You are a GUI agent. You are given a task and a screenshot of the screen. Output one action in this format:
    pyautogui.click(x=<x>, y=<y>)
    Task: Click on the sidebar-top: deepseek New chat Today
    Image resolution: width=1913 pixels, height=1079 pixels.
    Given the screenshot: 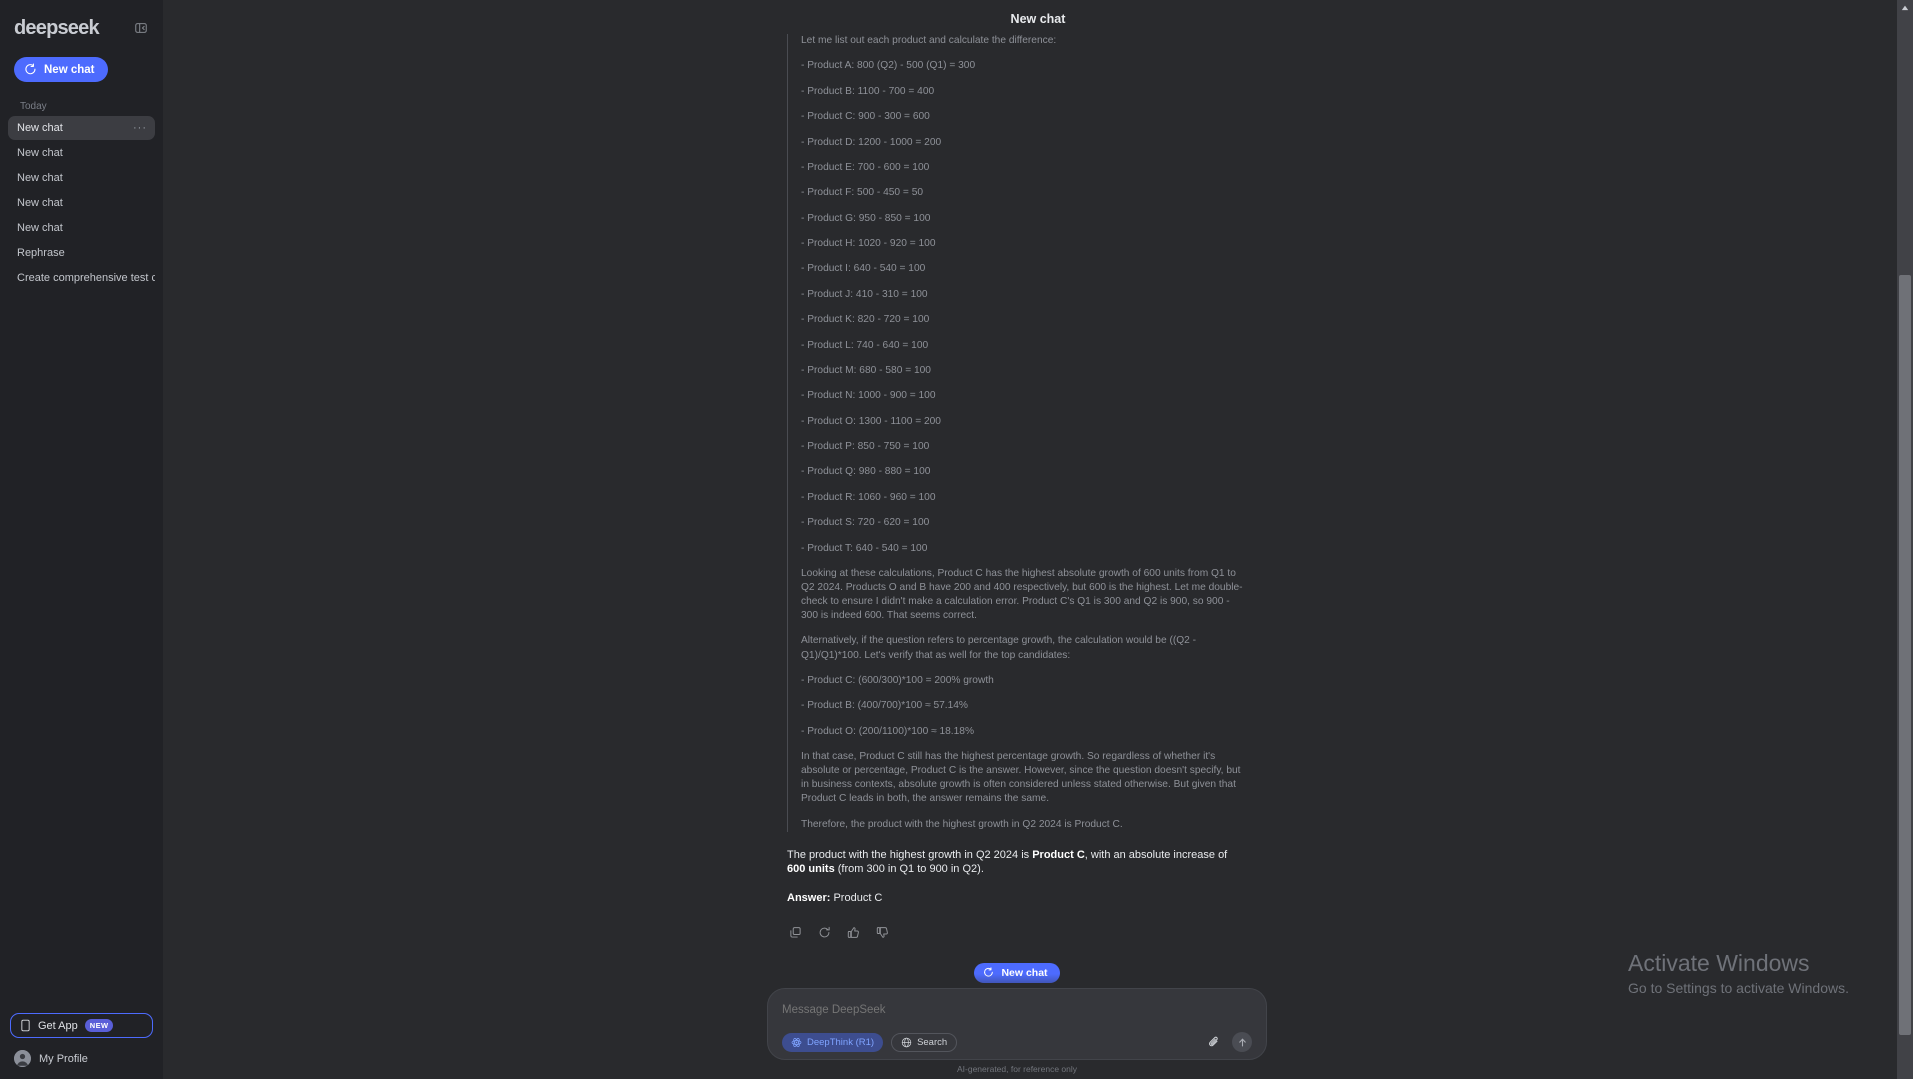 What is the action you would take?
    pyautogui.click(x=81, y=58)
    